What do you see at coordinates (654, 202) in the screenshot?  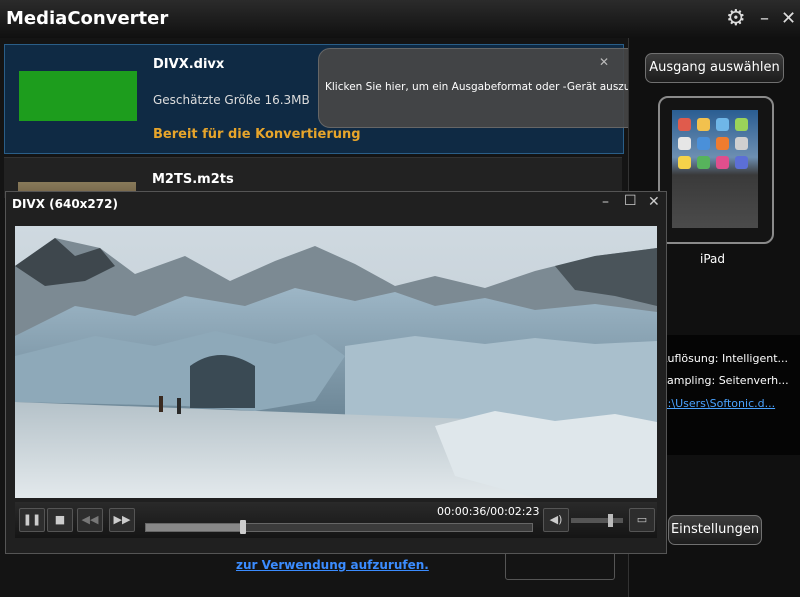 I see `player-close-icon: ✕` at bounding box center [654, 202].